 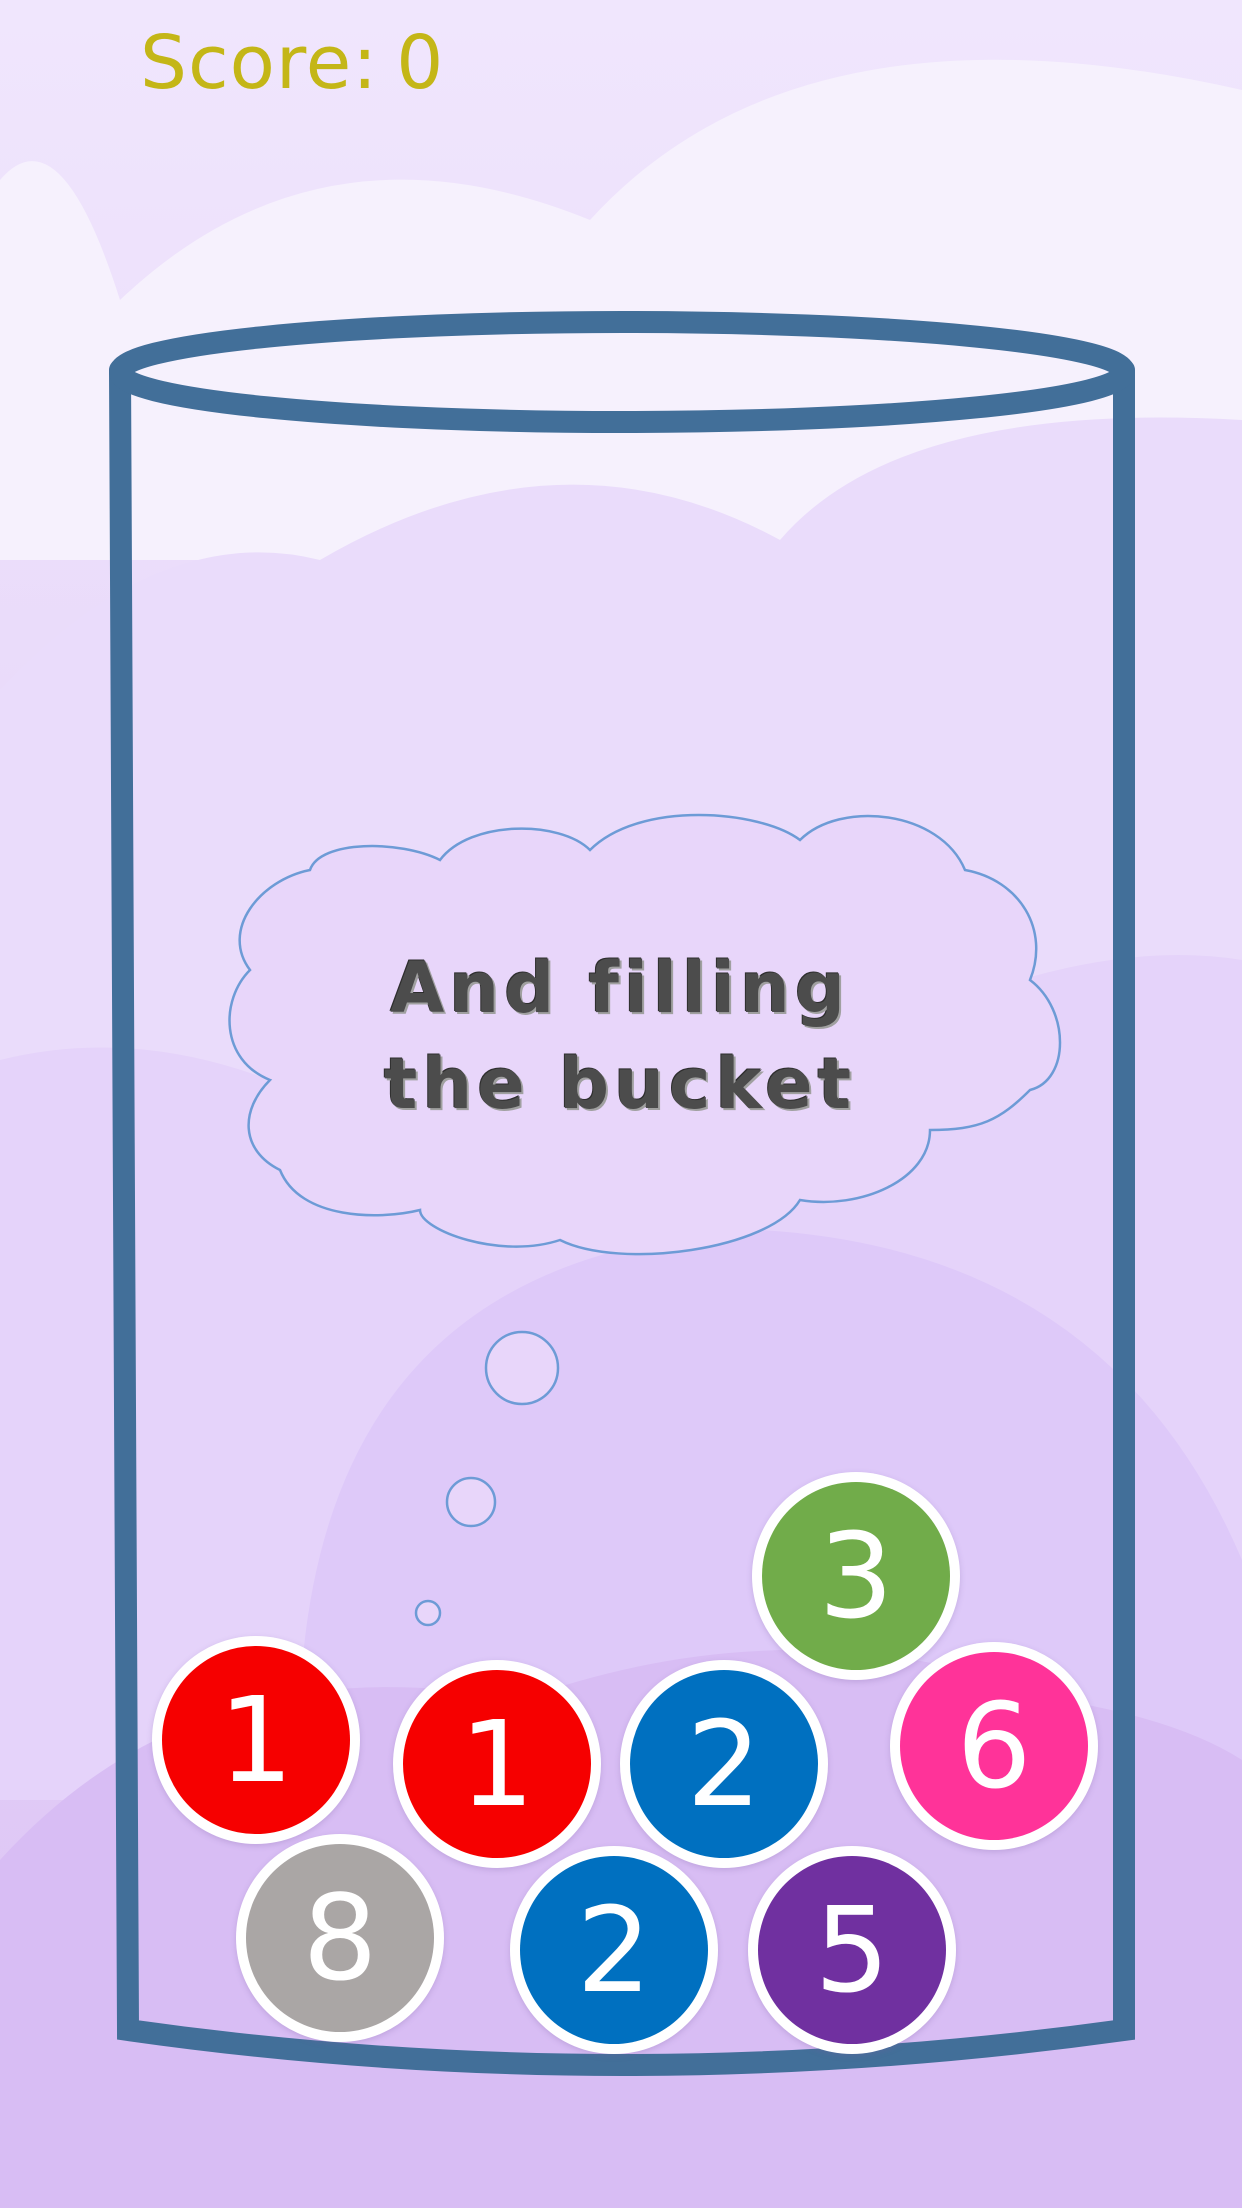 I want to click on score-label: Score:, so click(x=259, y=63).